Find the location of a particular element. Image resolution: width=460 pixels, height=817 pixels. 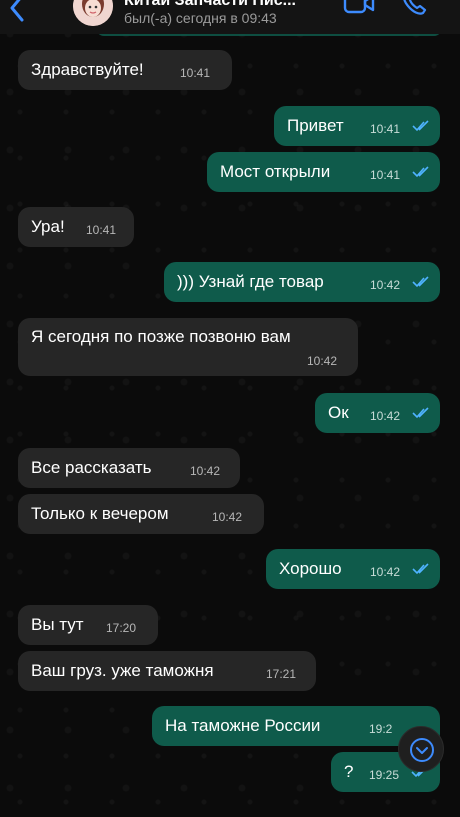

message-text: Только к вечером is located at coordinates (100, 513).